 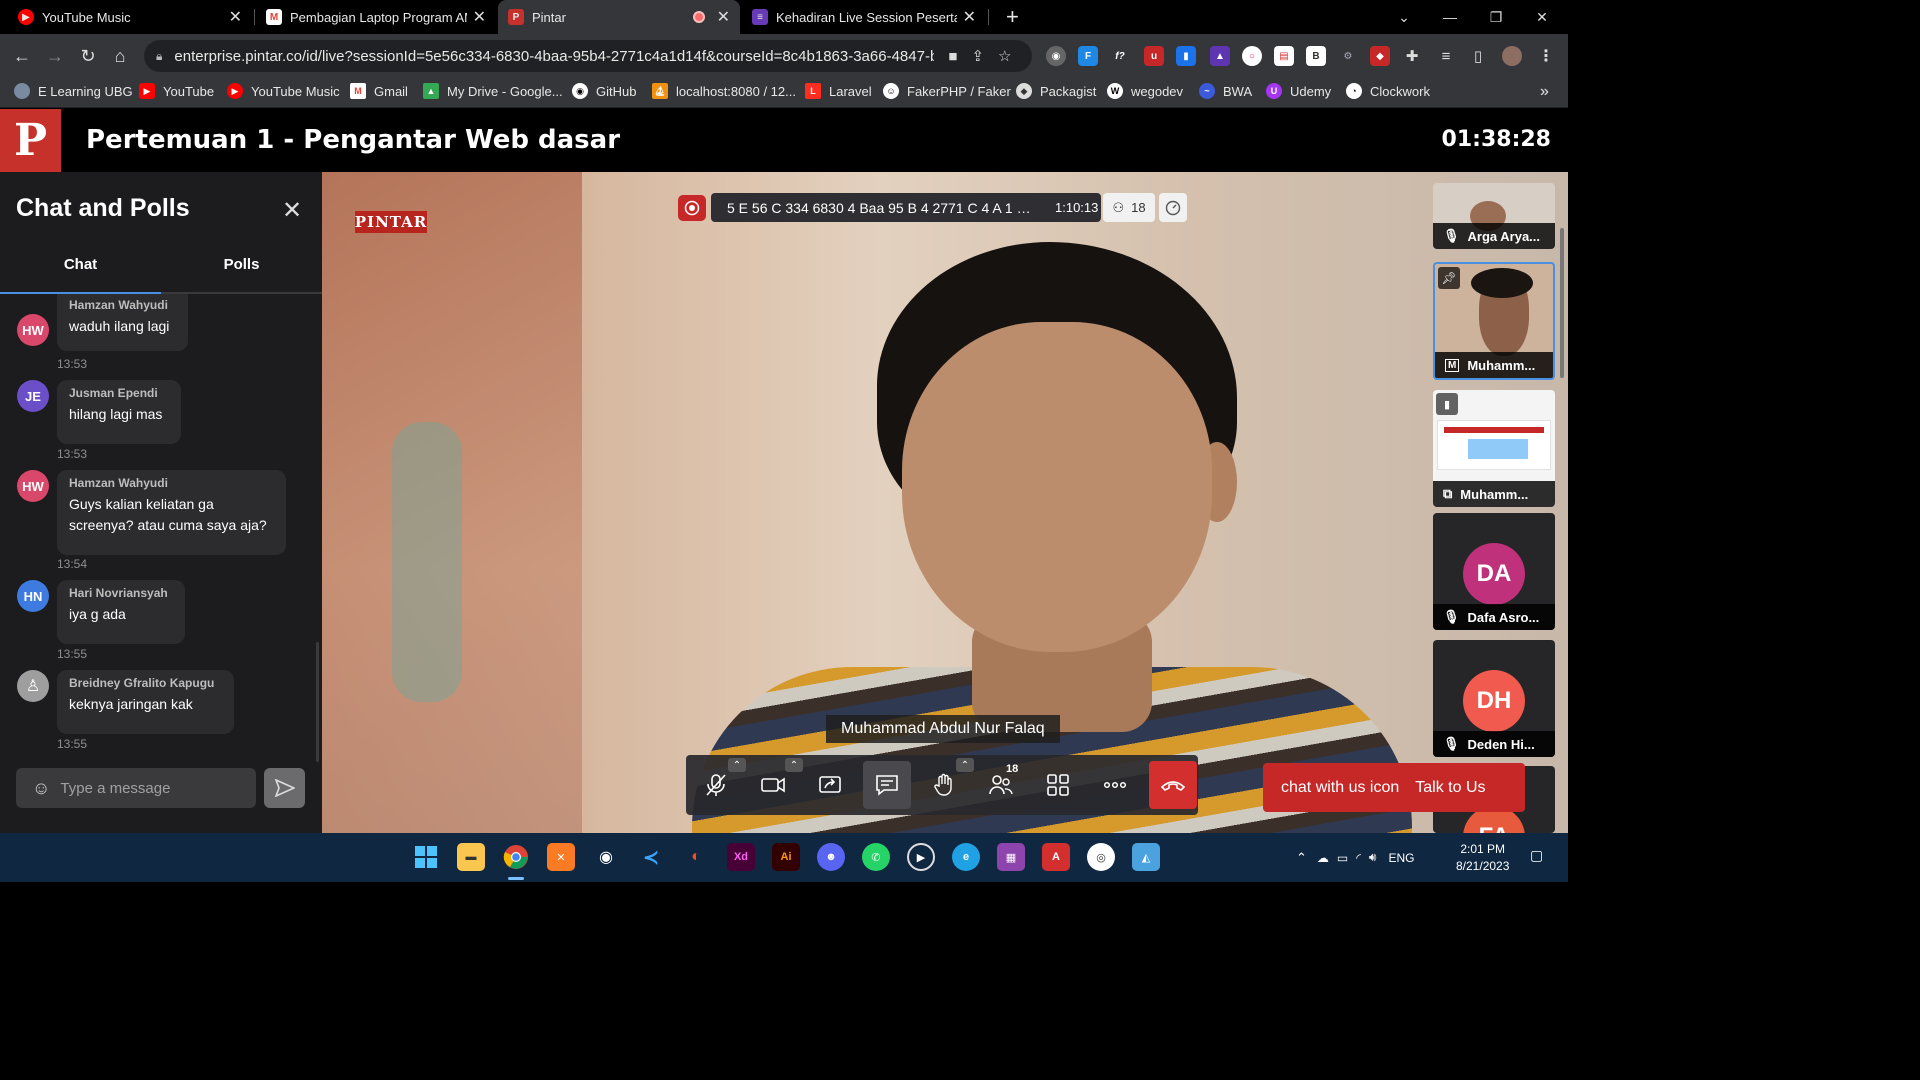 What do you see at coordinates (947, 91) in the screenshot?
I see `bookmark-item: ☺ FakerPHP / Faker` at bounding box center [947, 91].